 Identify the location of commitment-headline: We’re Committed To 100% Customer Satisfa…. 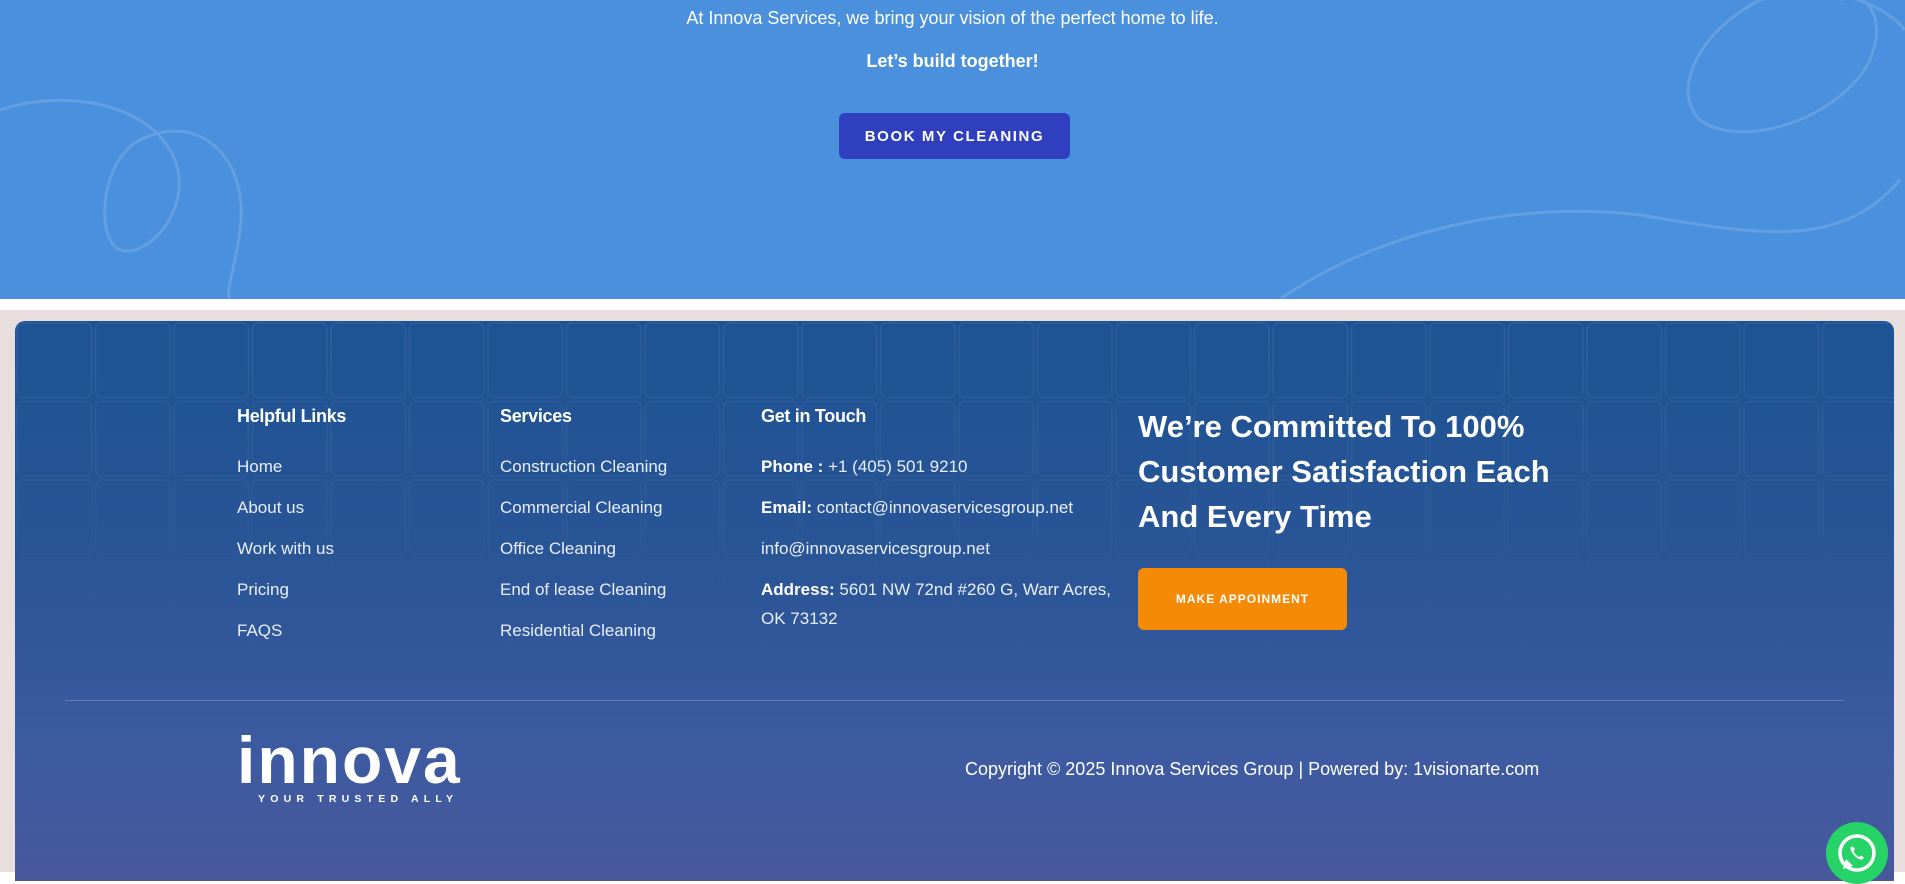
(1344, 471).